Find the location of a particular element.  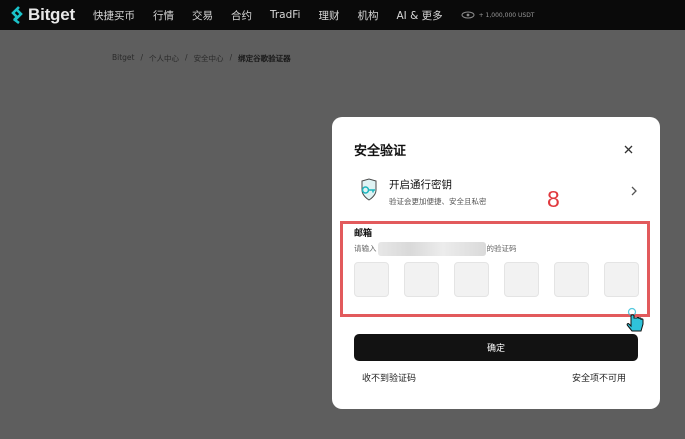

nav-item-markets: 行情 is located at coordinates (163, 15).